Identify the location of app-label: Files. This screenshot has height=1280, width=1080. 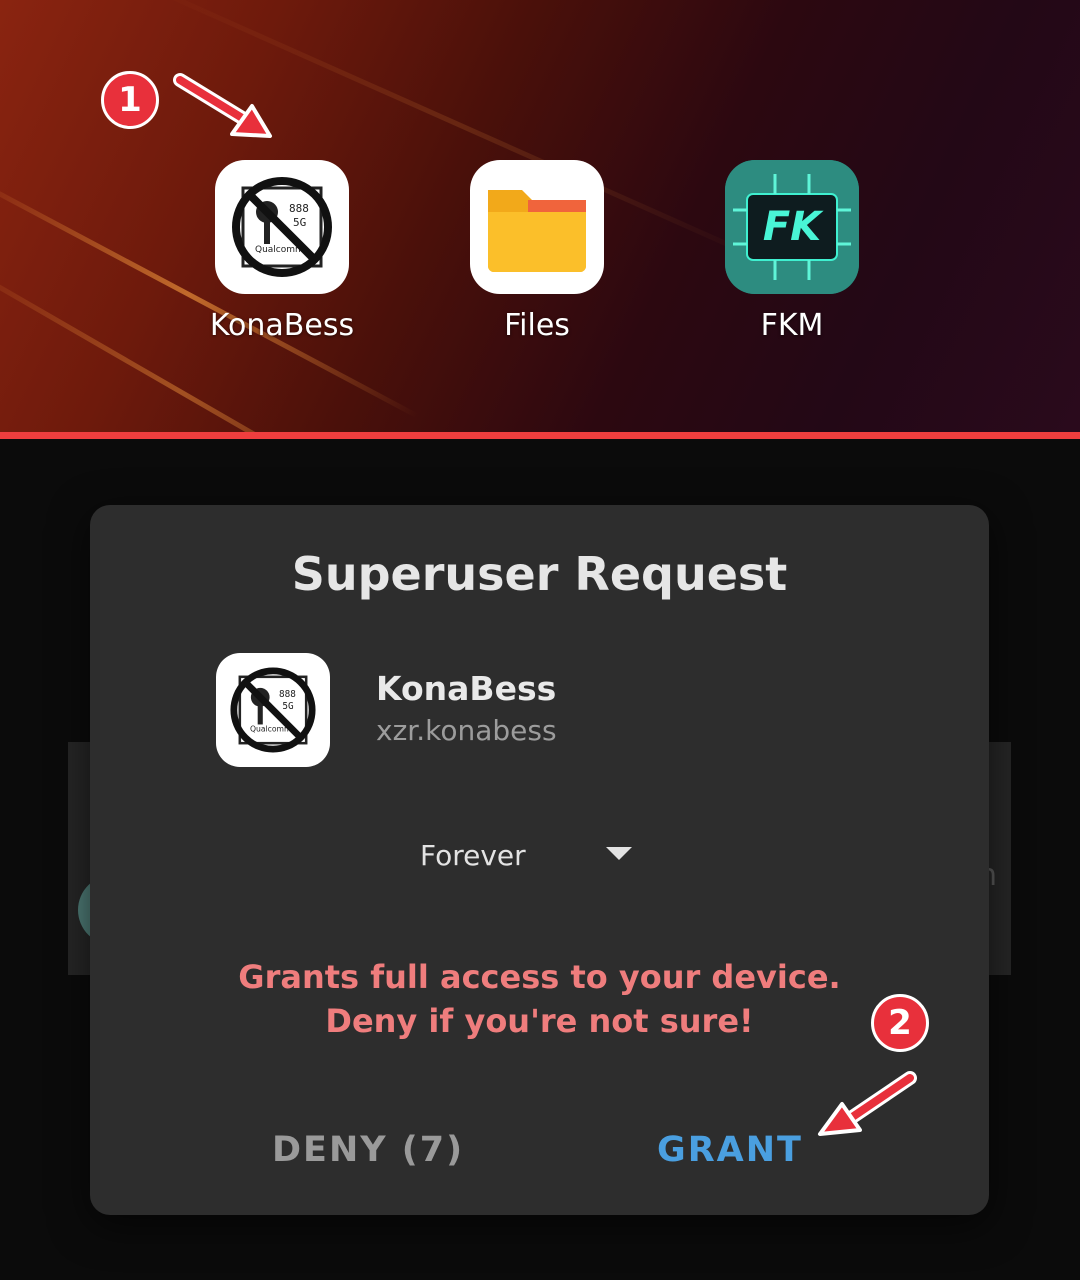
(537, 325).